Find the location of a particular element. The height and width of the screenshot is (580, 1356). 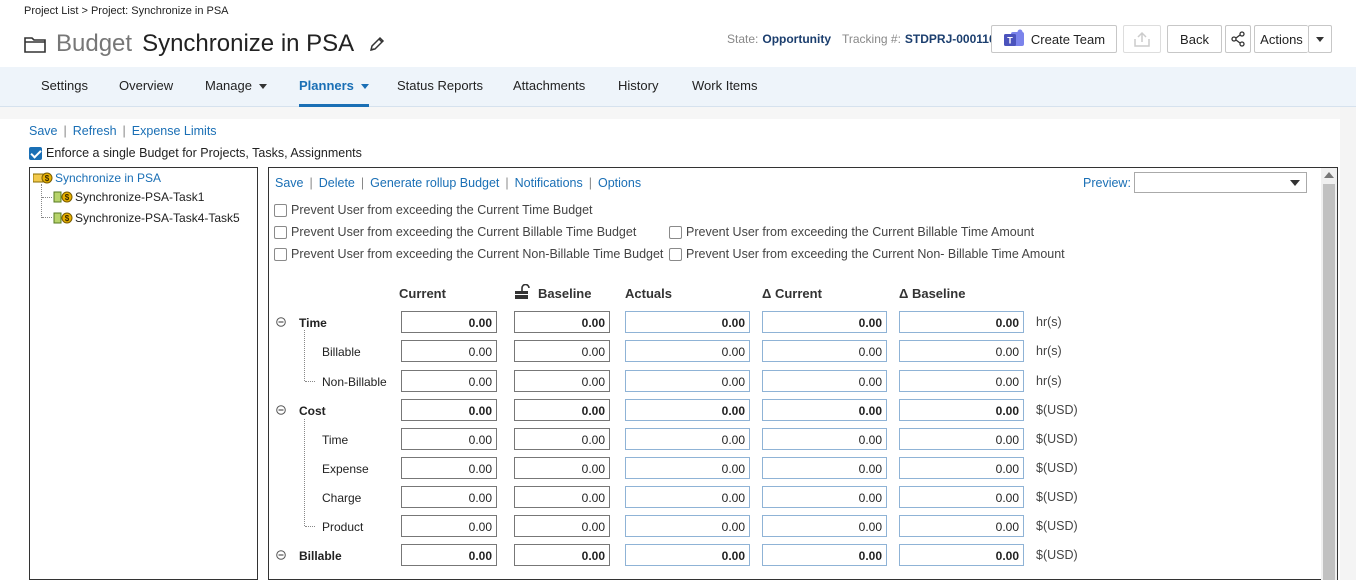

column-header-delta-current: Δ Current is located at coordinates (792, 293).